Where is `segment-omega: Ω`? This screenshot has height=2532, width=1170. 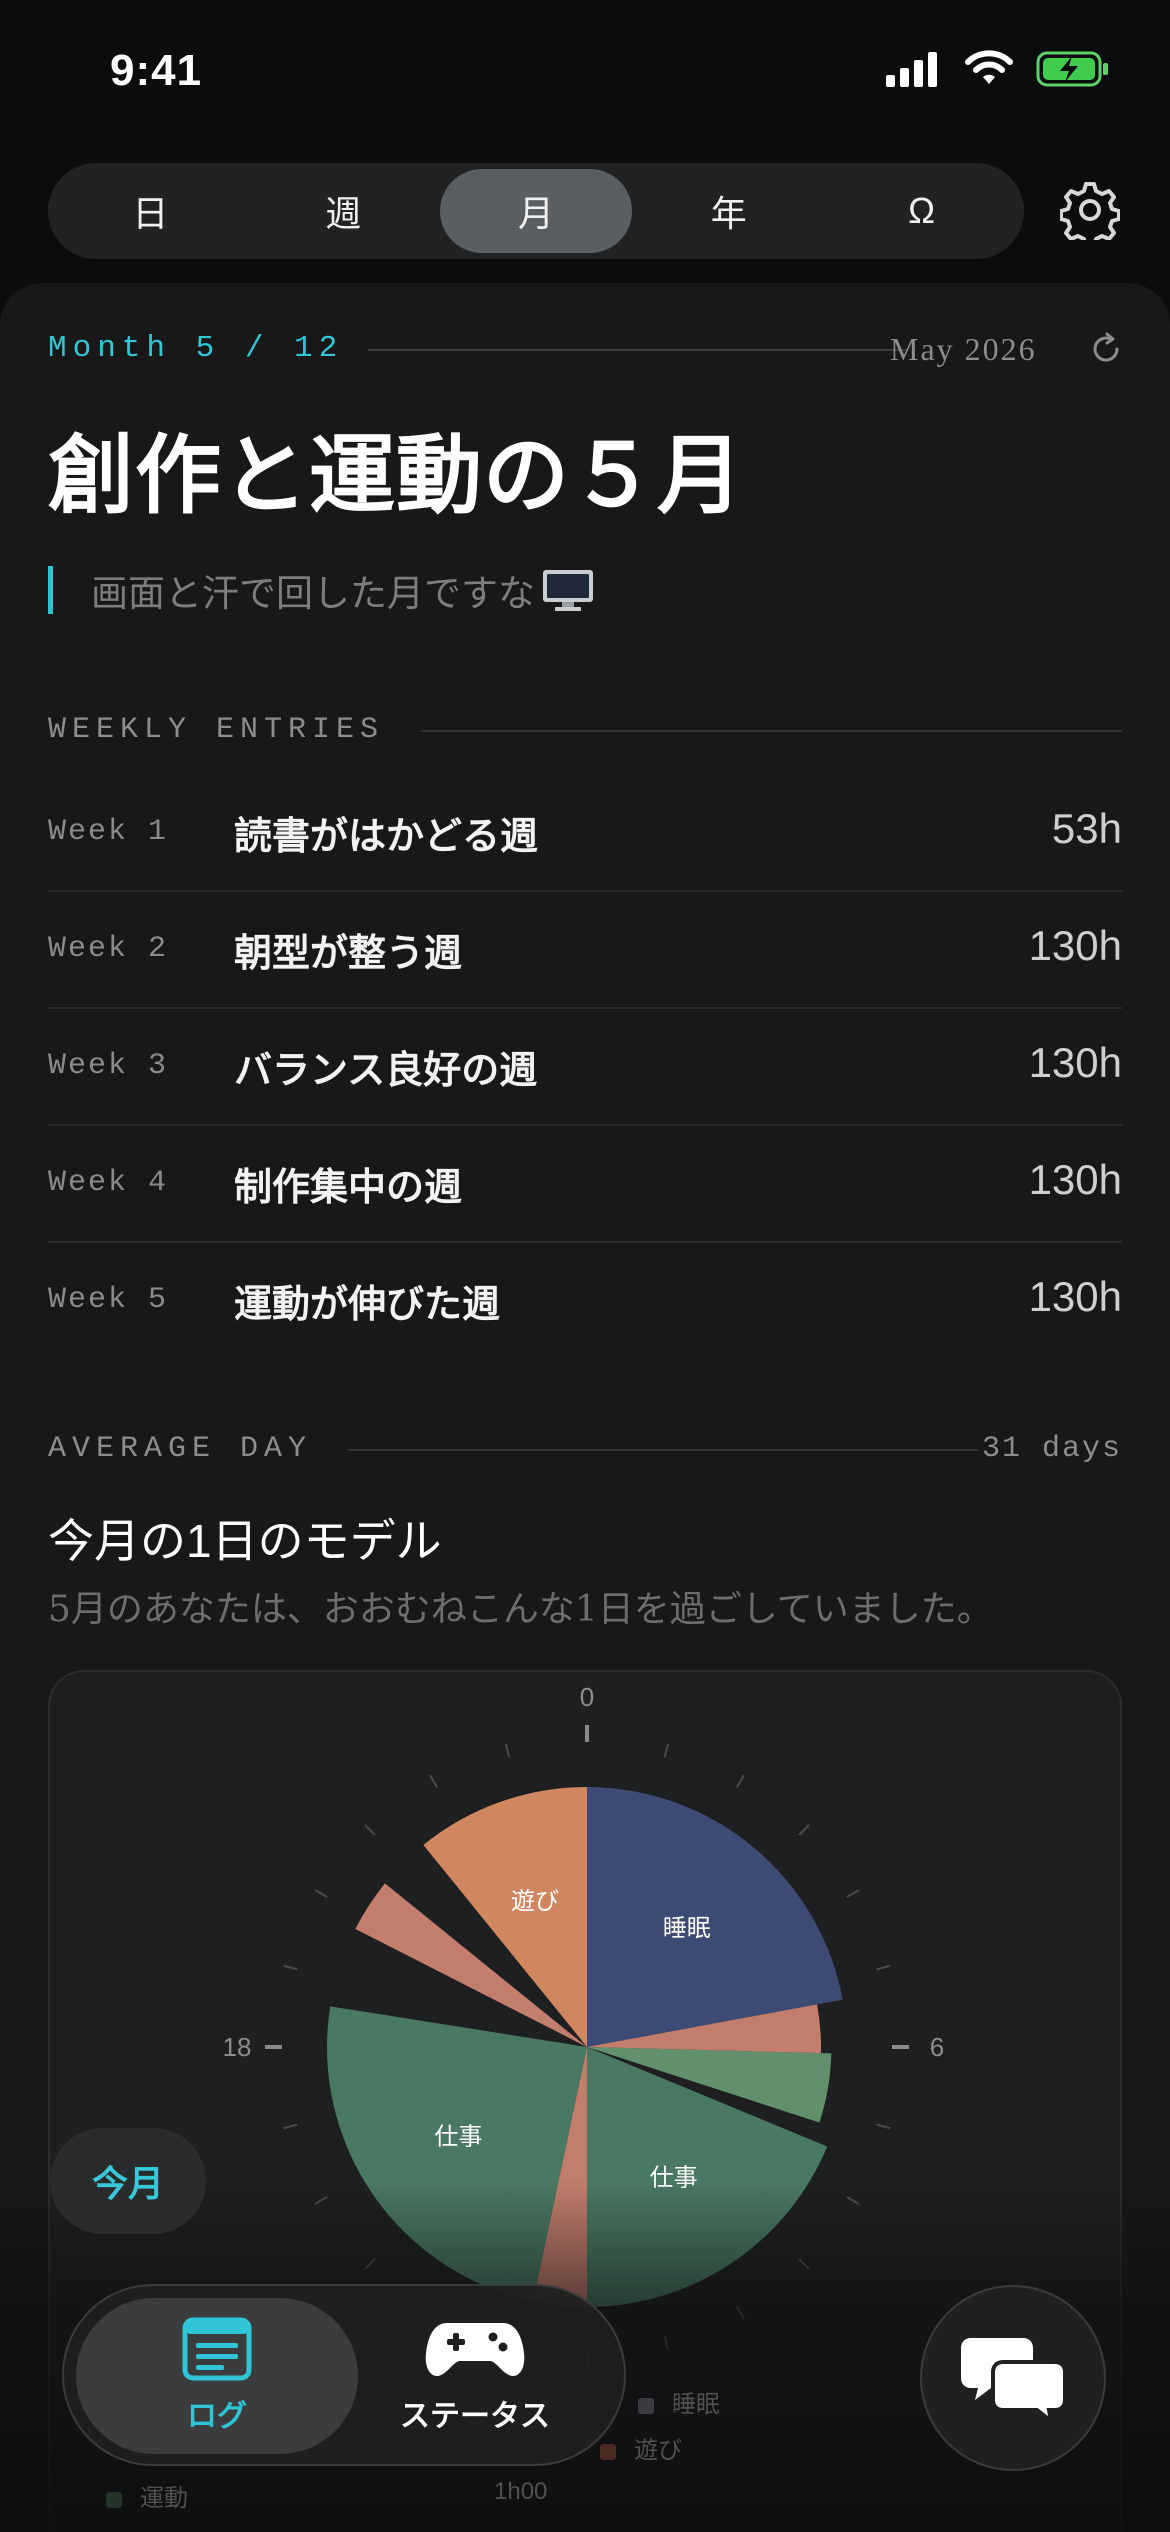
segment-omega: Ω is located at coordinates (921, 211).